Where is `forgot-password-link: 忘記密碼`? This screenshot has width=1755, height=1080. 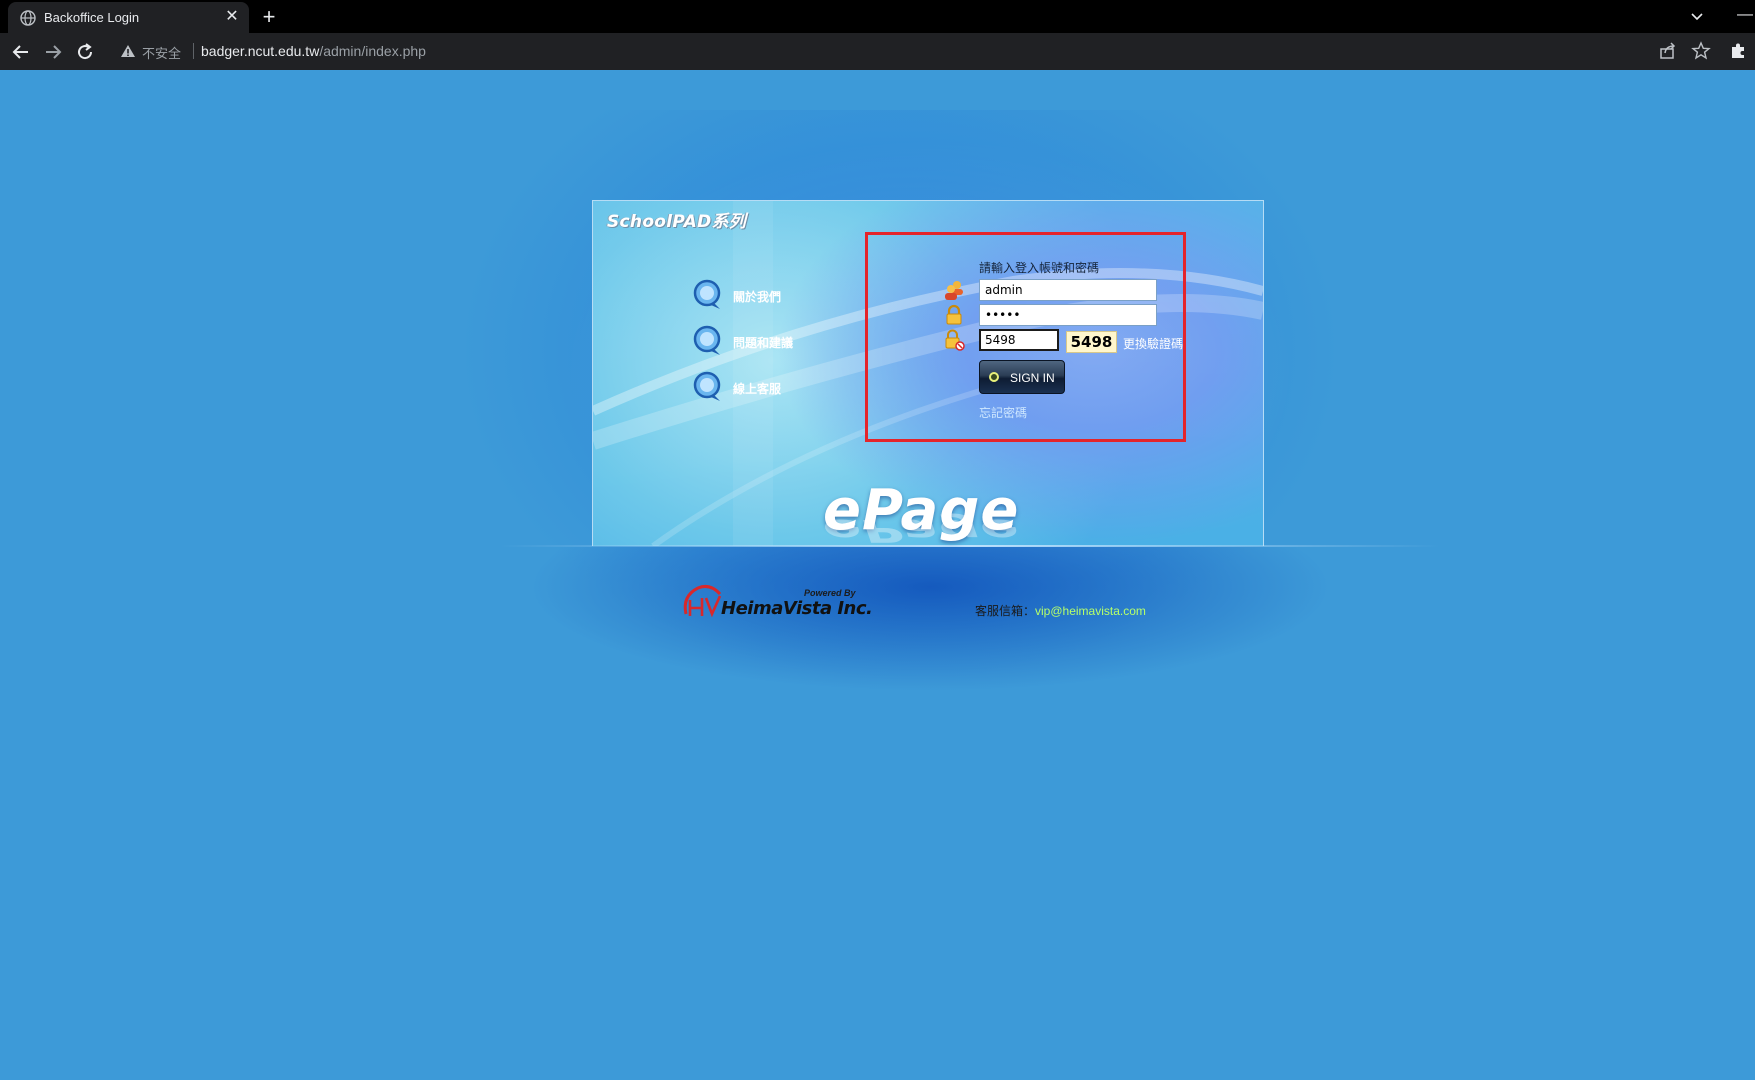
forgot-password-link: 忘記密碼 is located at coordinates (1003, 412).